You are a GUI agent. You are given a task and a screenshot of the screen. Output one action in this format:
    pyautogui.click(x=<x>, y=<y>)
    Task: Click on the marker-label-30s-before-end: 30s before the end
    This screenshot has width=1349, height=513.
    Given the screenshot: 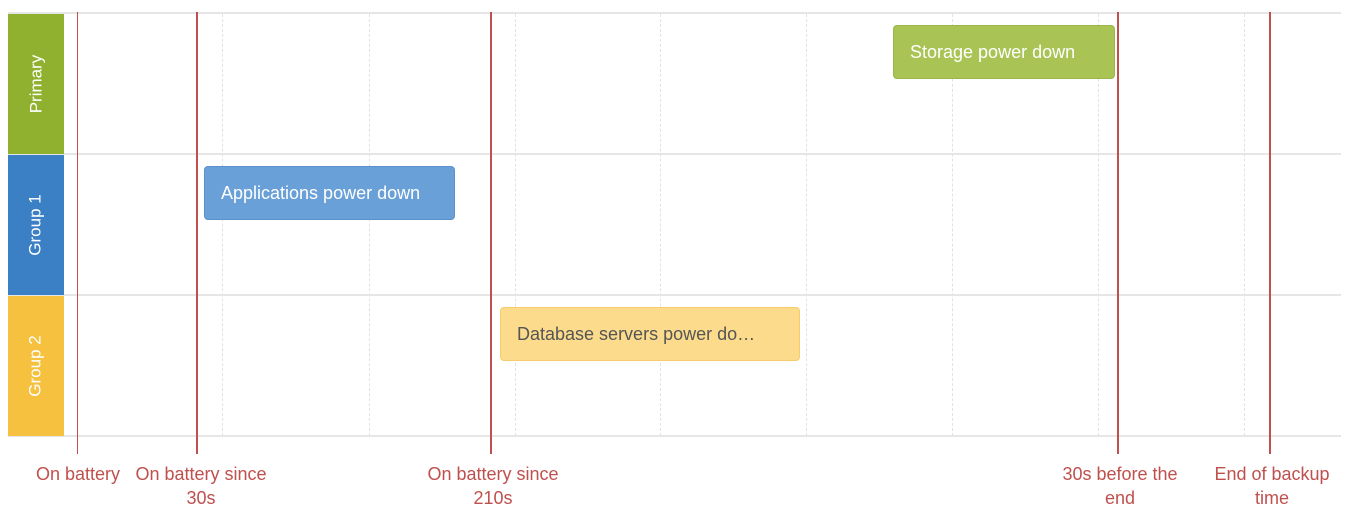 What is the action you would take?
    pyautogui.click(x=1120, y=486)
    